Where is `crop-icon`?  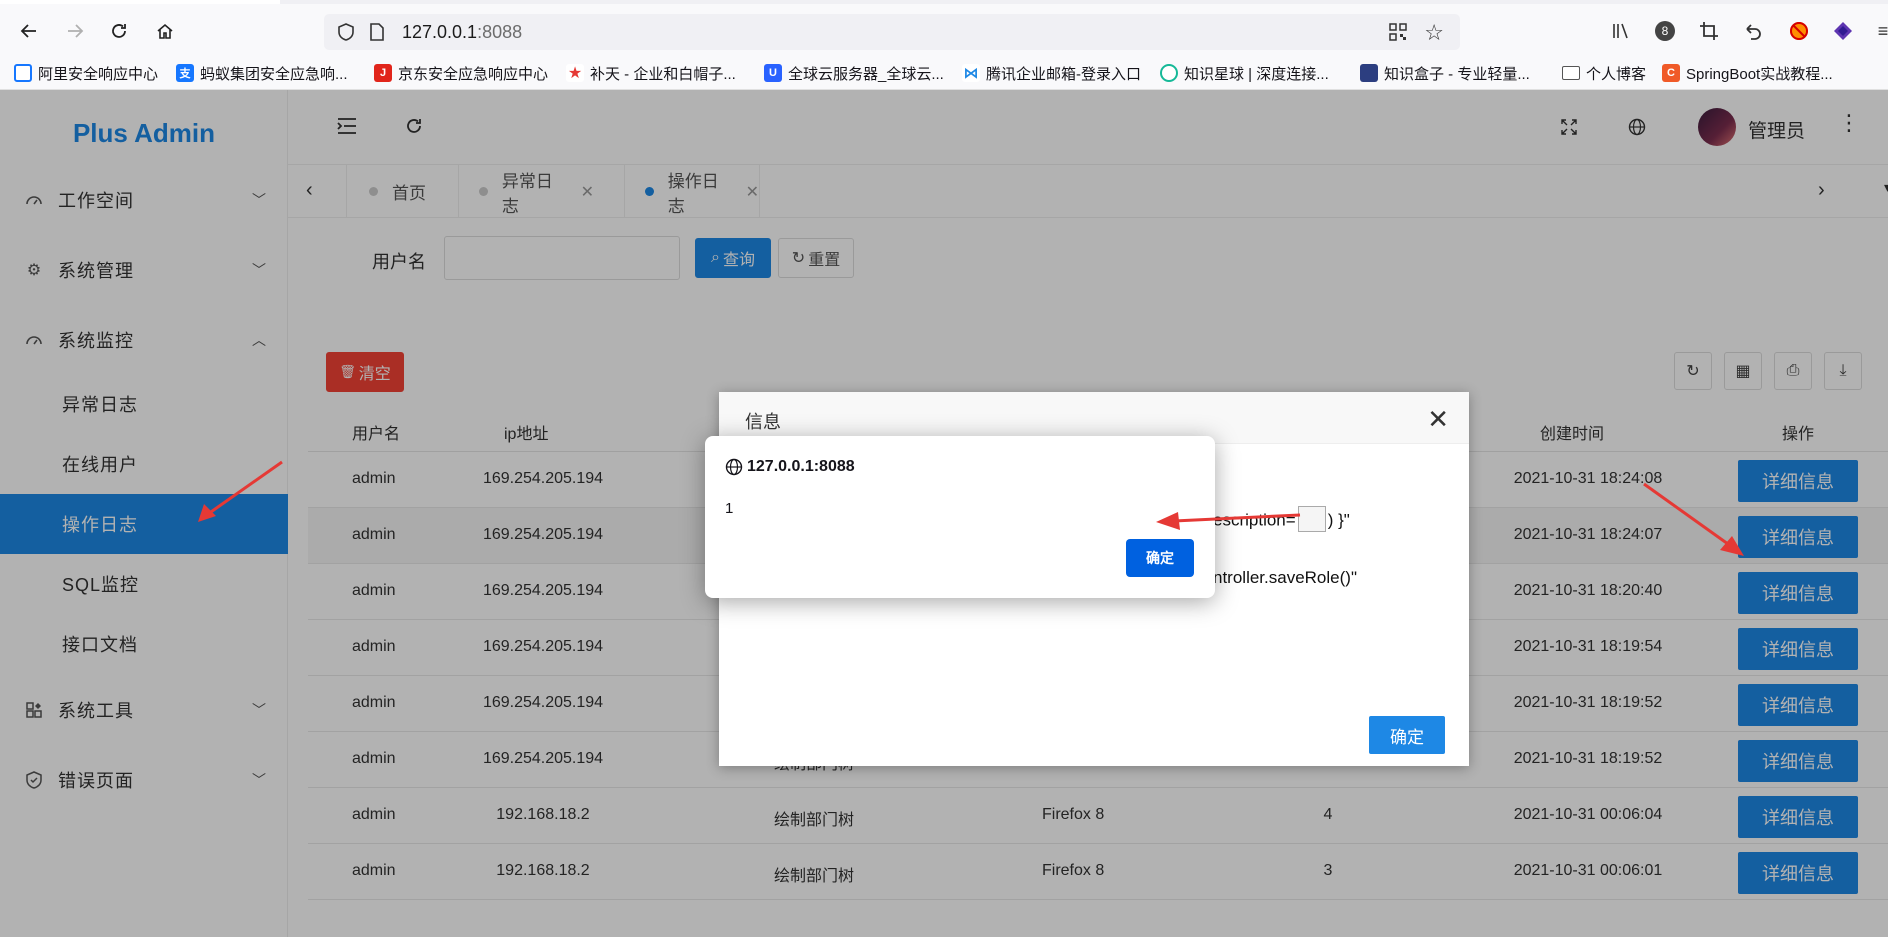
crop-icon is located at coordinates (1709, 31).